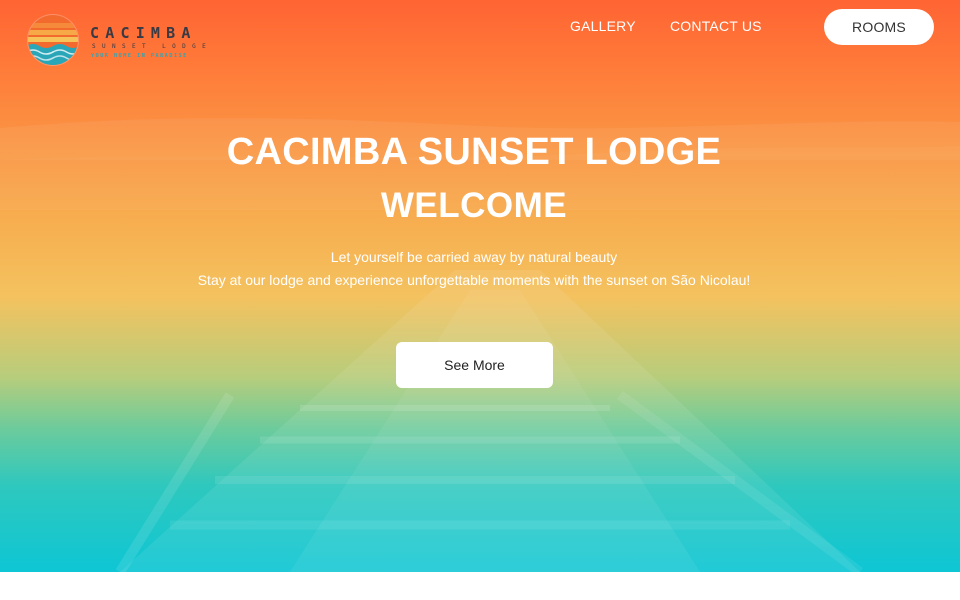  What do you see at coordinates (879, 27) in the screenshot?
I see `rooms-button: ROOMS` at bounding box center [879, 27].